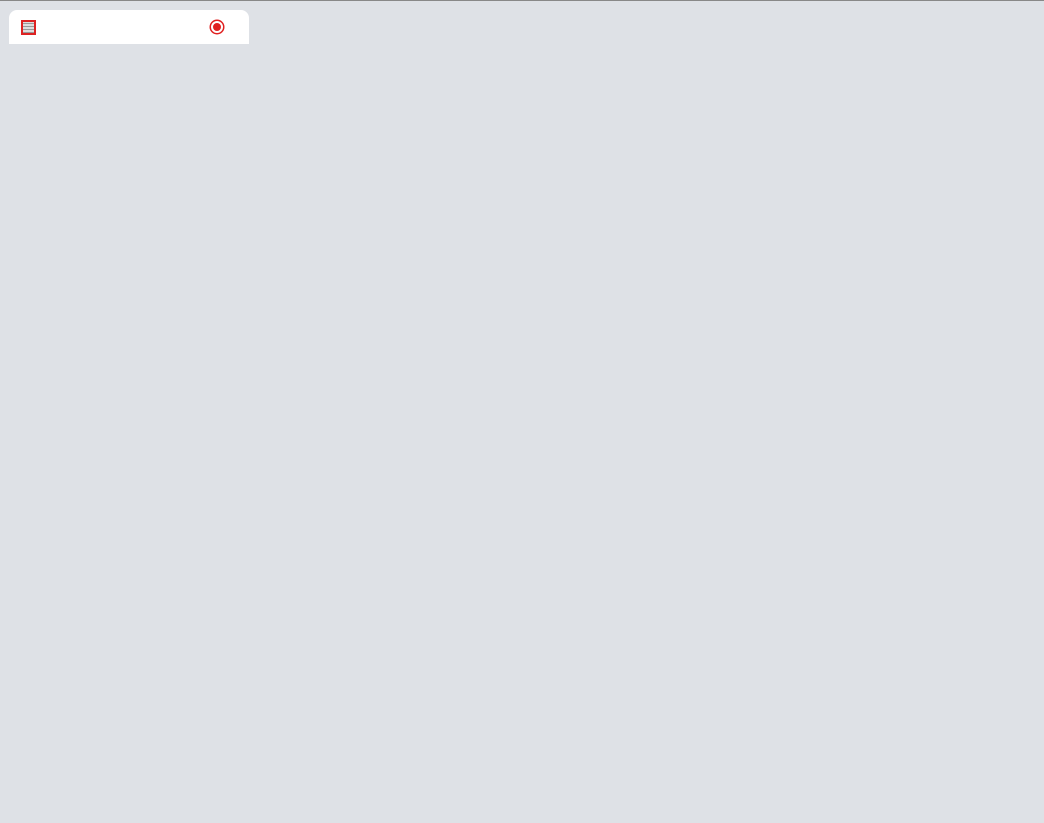 This screenshot has height=823, width=1044. I want to click on browser-tab, so click(129, 27).